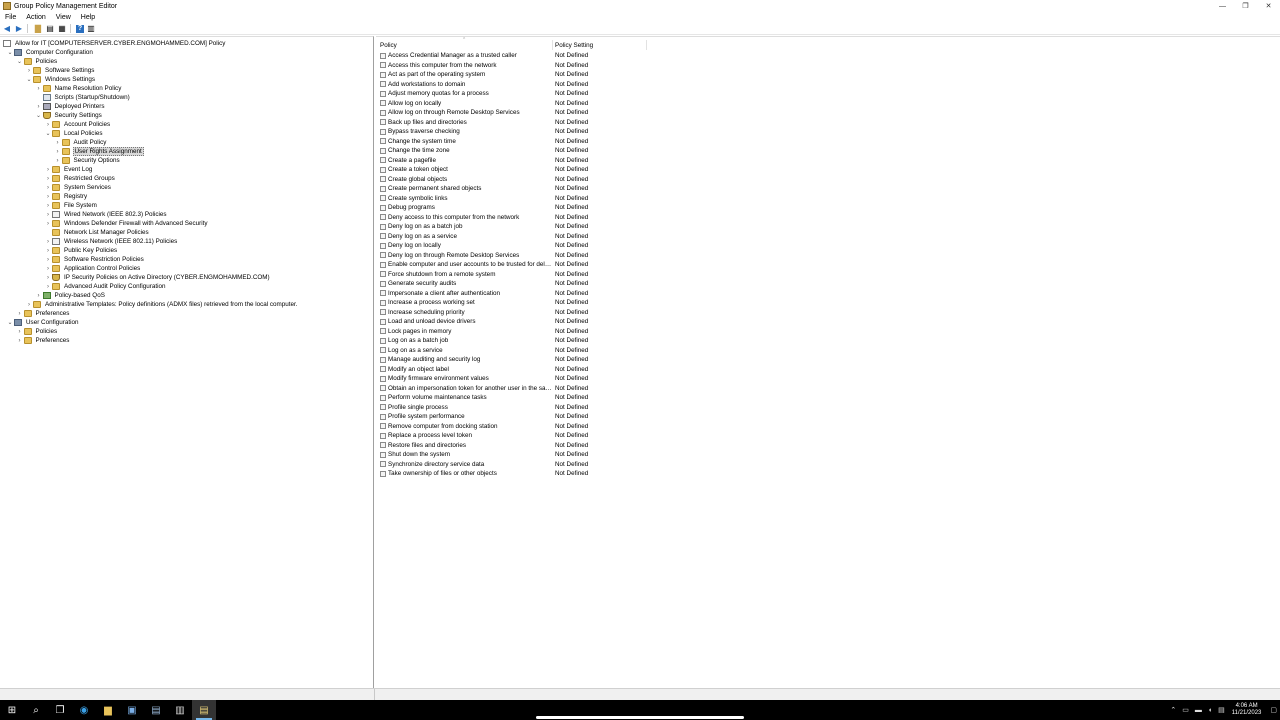 The width and height of the screenshot is (1280, 720). What do you see at coordinates (60, 70) in the screenshot?
I see `tree-item: › Software Settings` at bounding box center [60, 70].